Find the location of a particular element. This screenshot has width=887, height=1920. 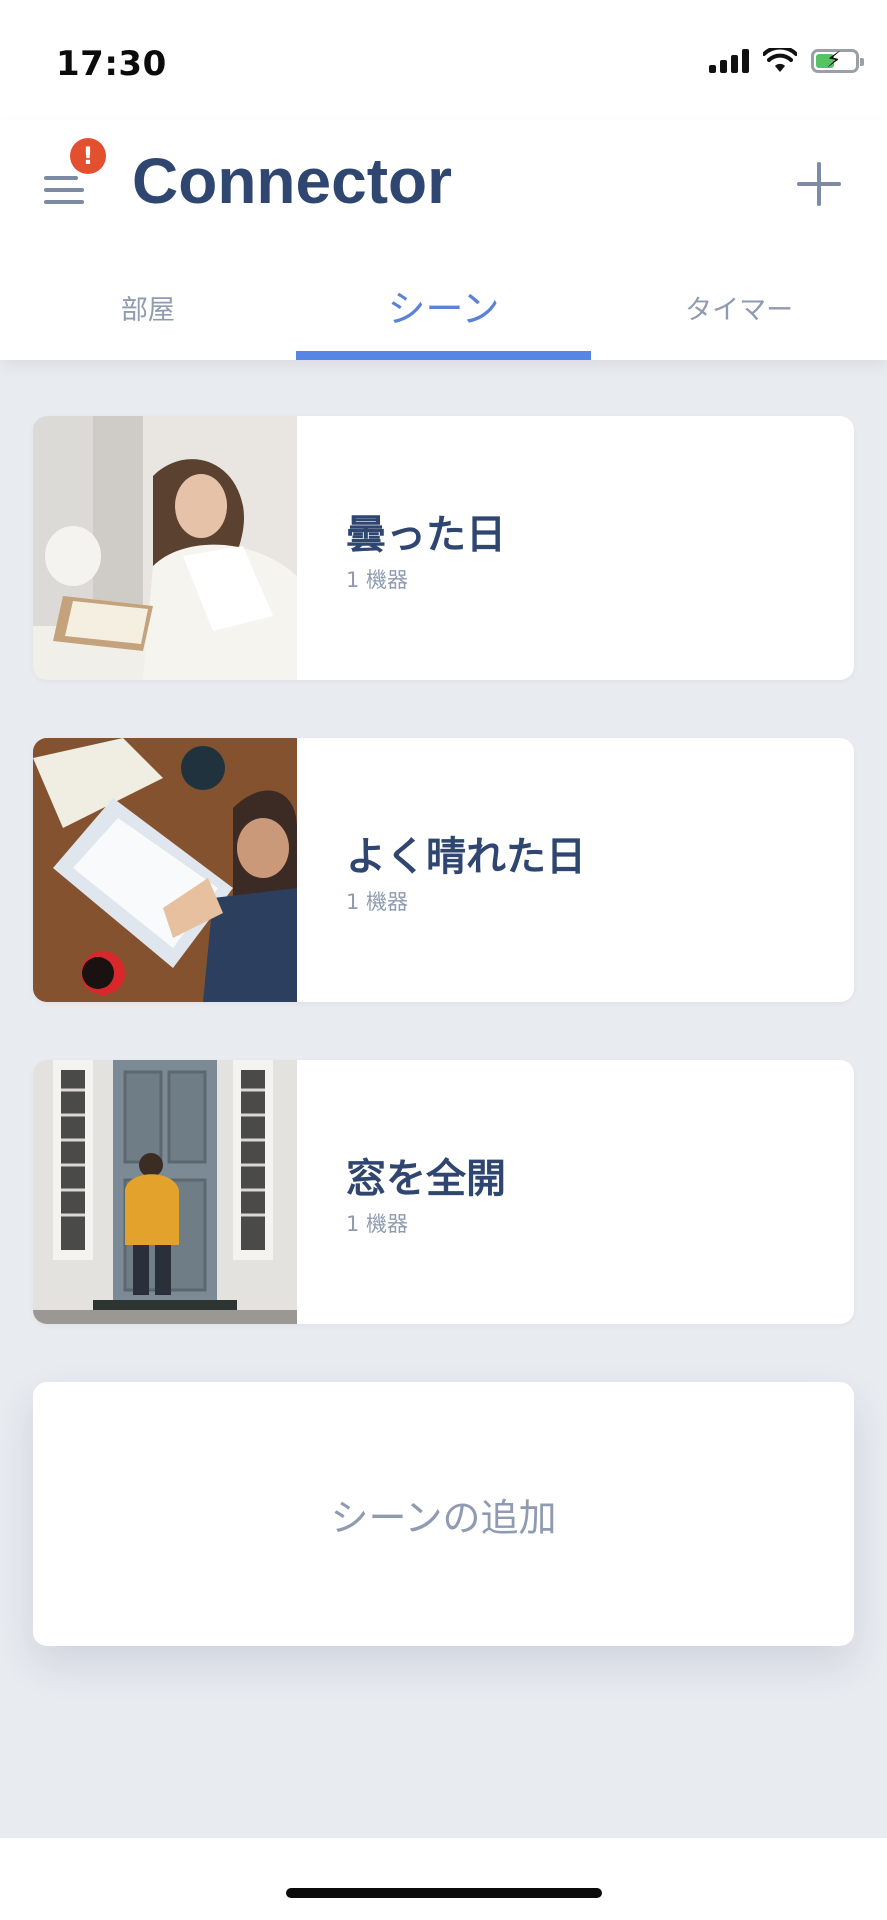

add-scene-button: シーンの追加 is located at coordinates (443, 1514).